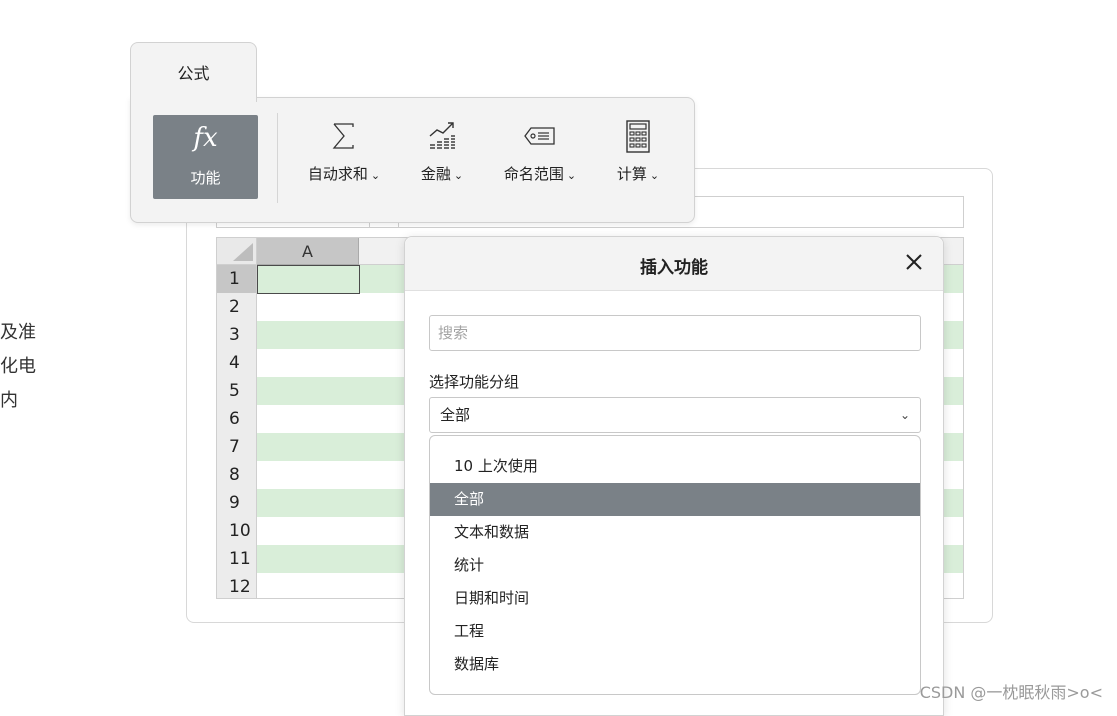 Image resolution: width=1117 pixels, height=716 pixels. Describe the element at coordinates (343, 136) in the screenshot. I see `sigma-icon` at that location.